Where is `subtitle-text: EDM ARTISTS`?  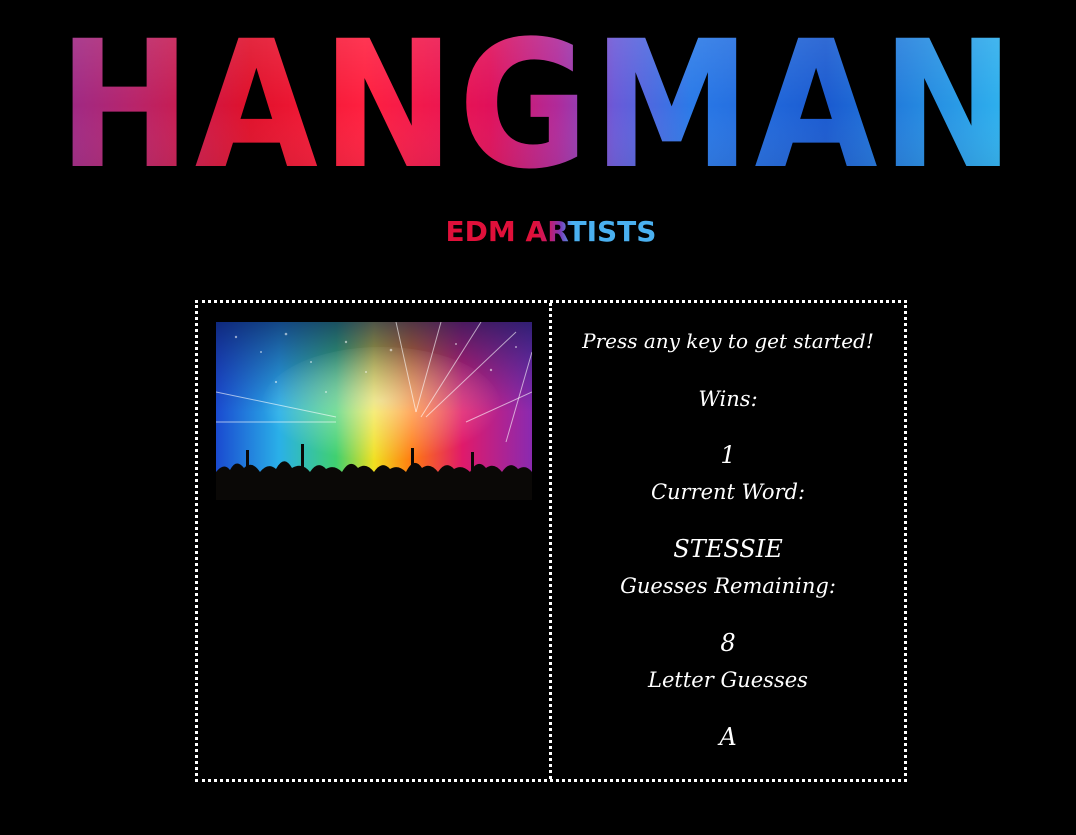 subtitle-text: EDM ARTISTS is located at coordinates (551, 231).